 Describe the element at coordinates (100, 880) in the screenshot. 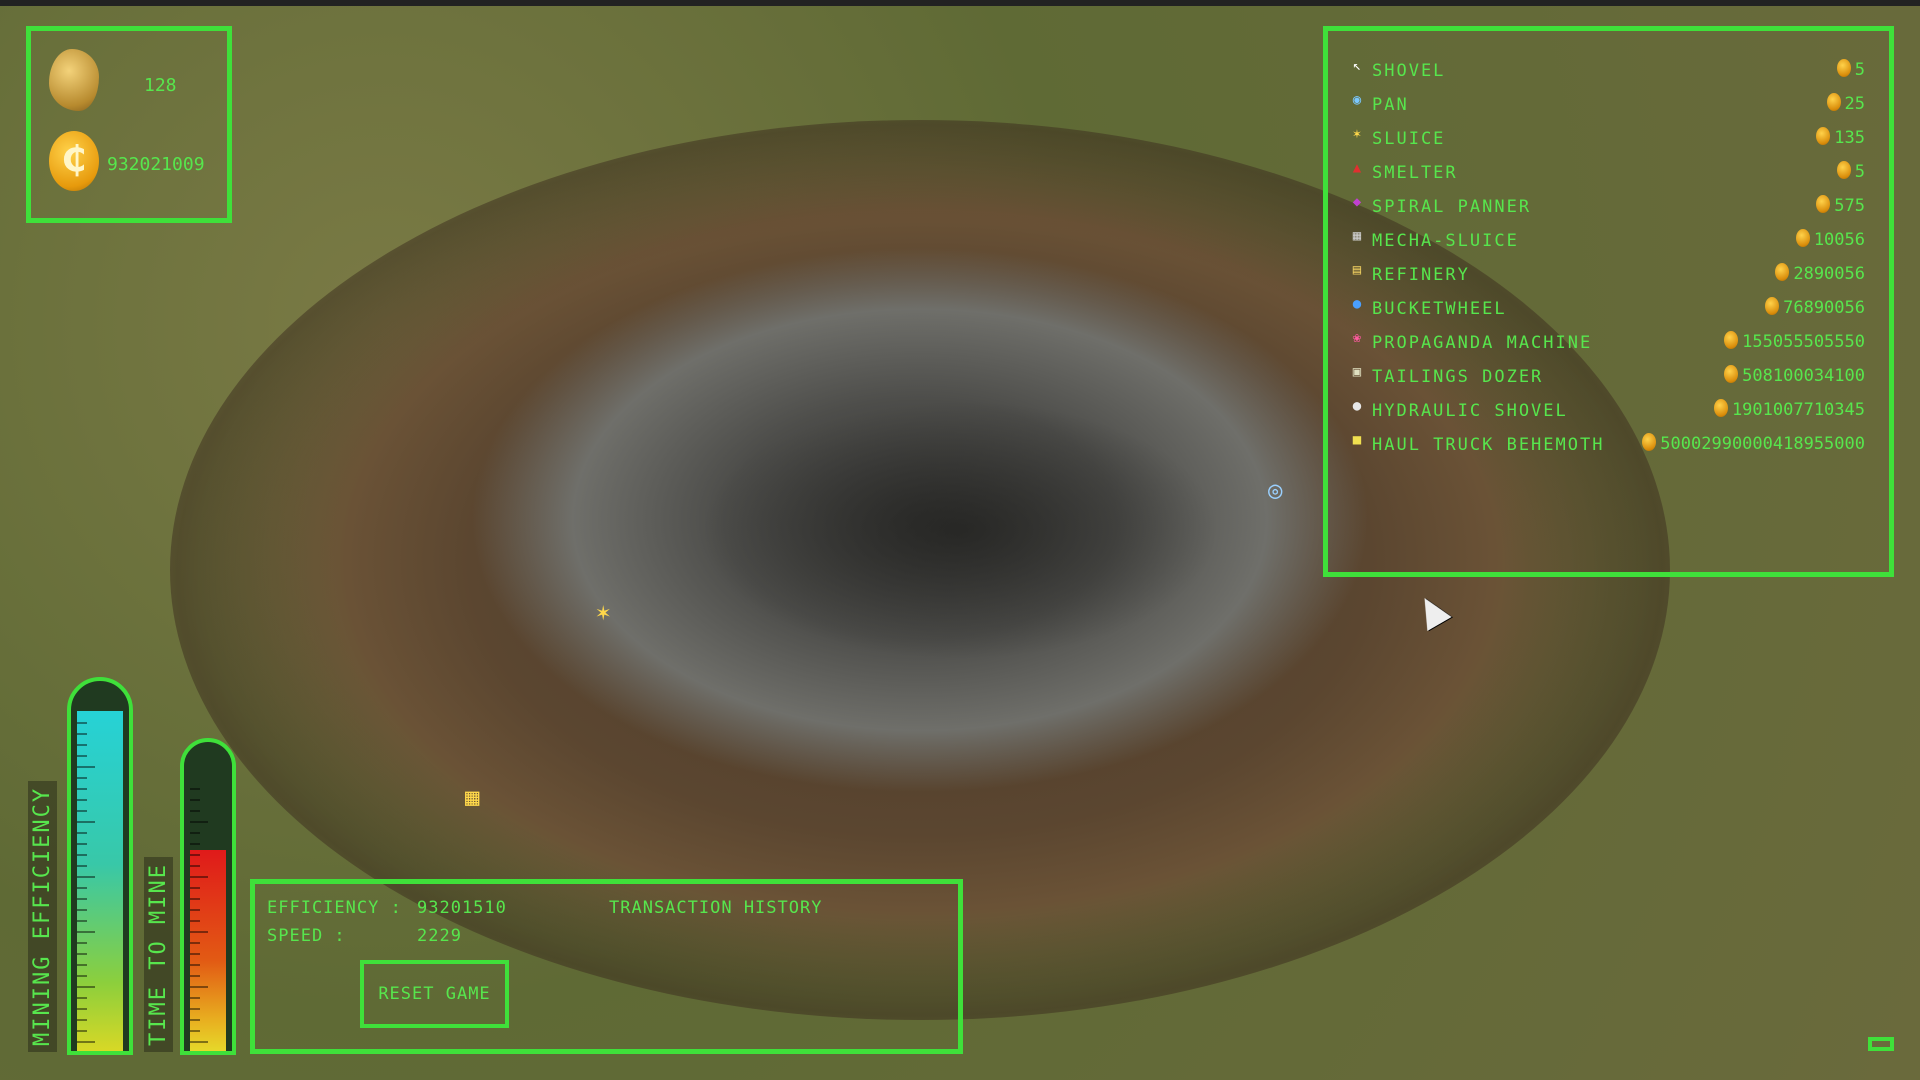

I see `mining-efficiency-fill` at that location.